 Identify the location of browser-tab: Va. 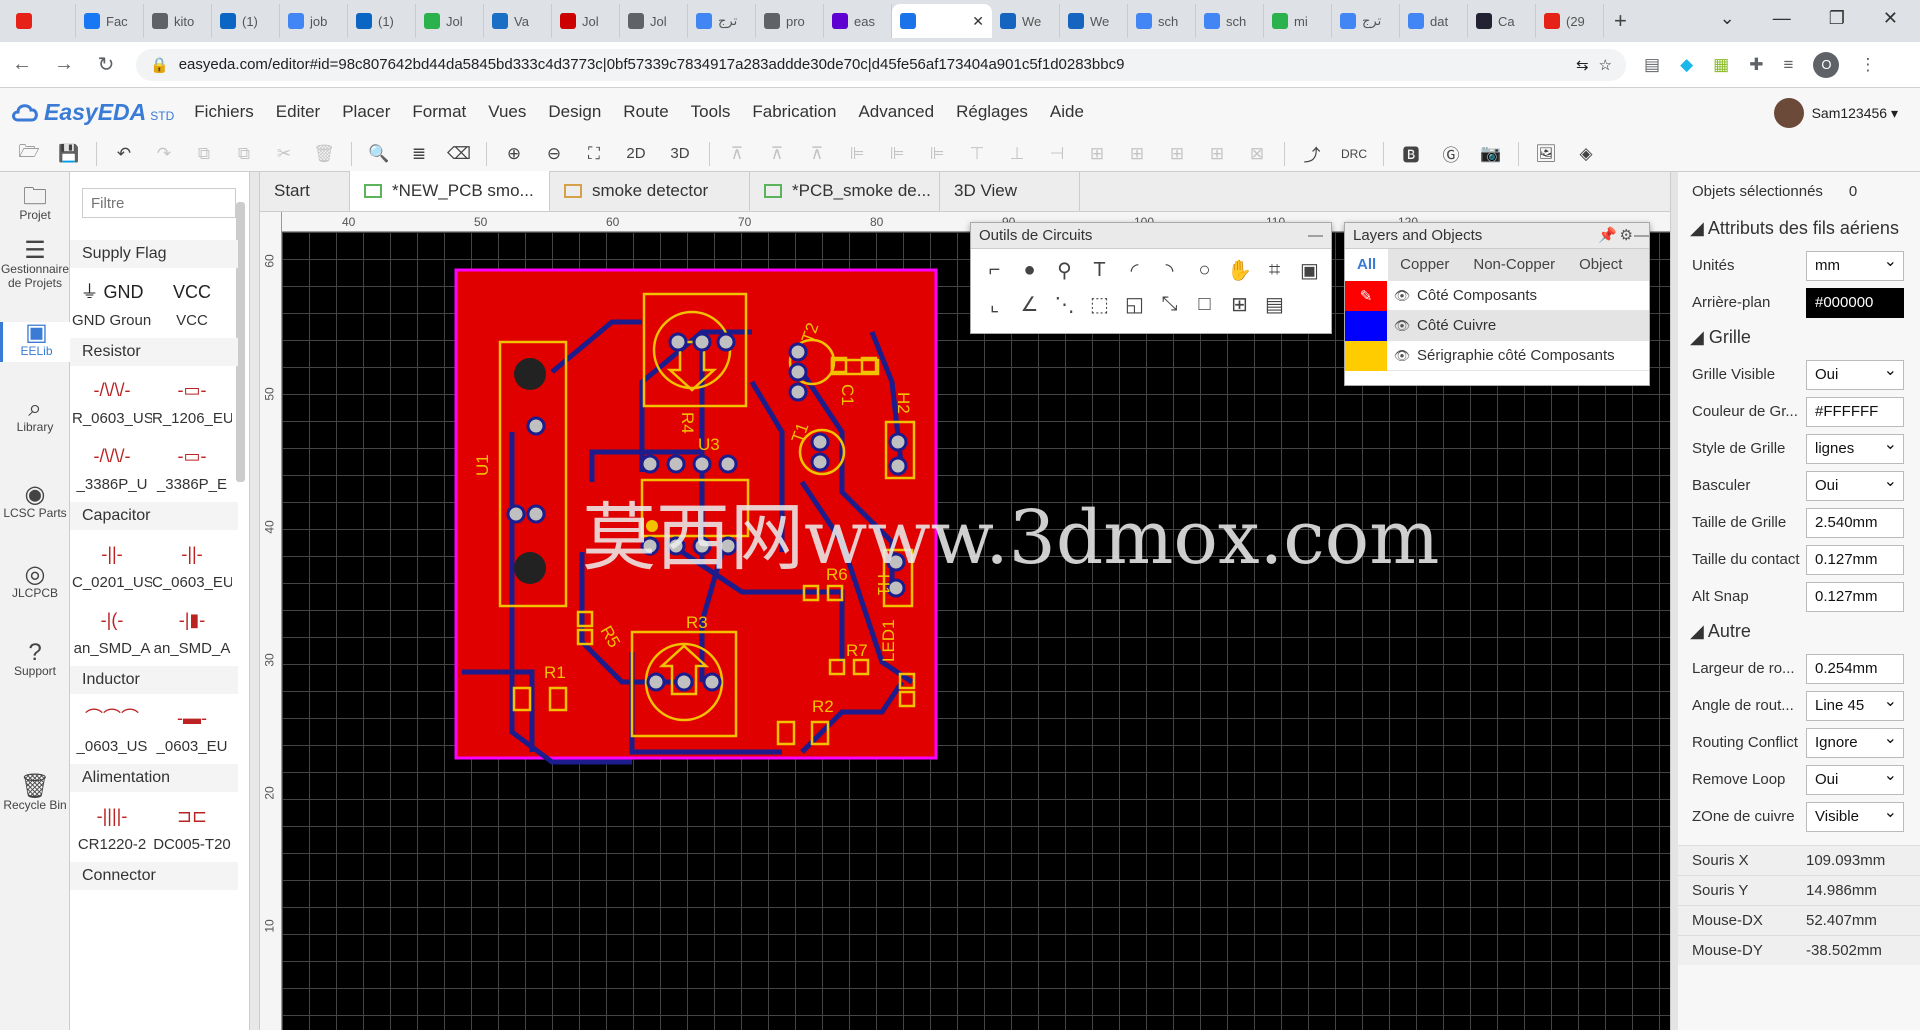
(518, 21).